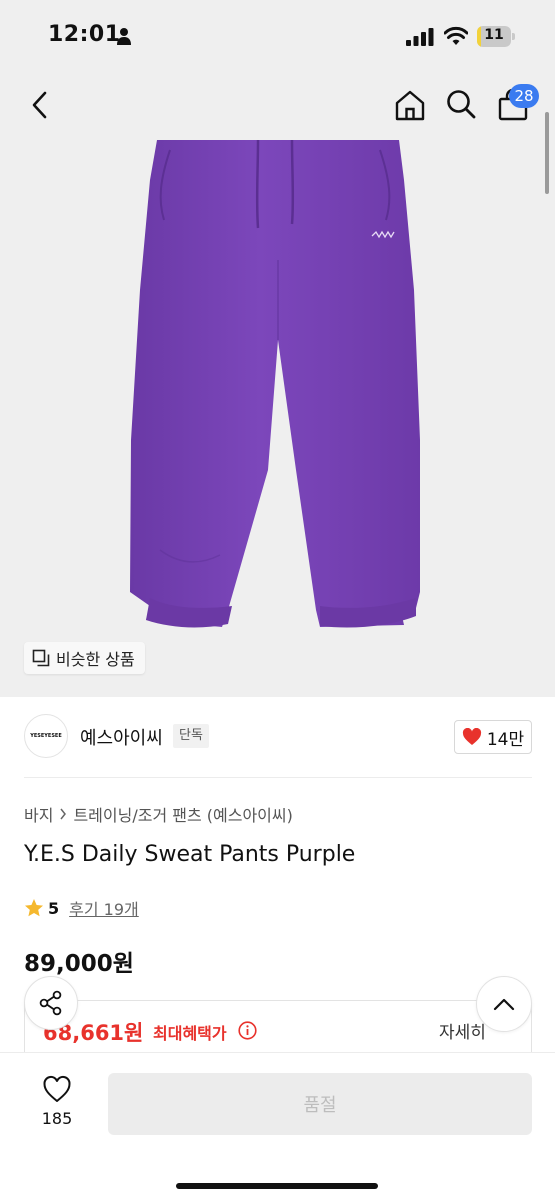  What do you see at coordinates (471, 736) in the screenshot?
I see `heart-filled-icon` at bounding box center [471, 736].